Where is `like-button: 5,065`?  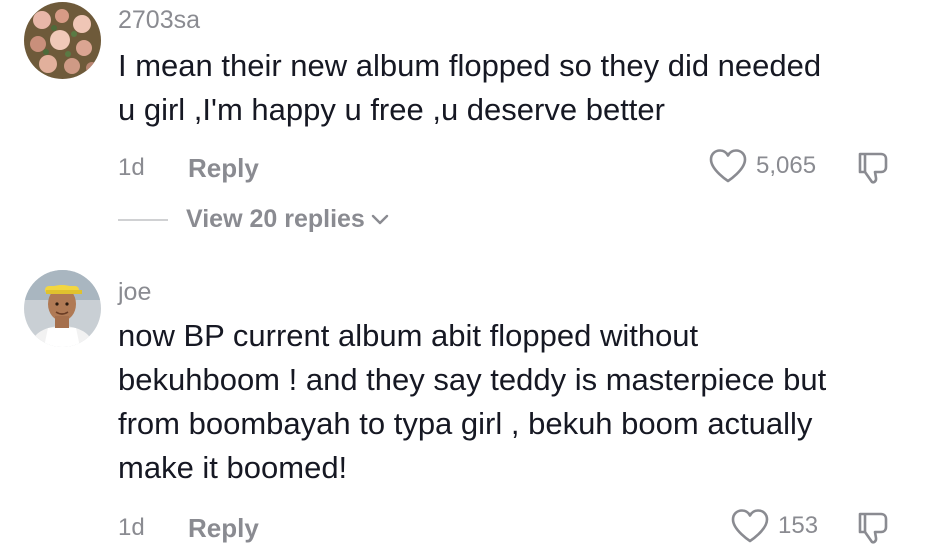 like-button: 5,065 is located at coordinates (762, 166).